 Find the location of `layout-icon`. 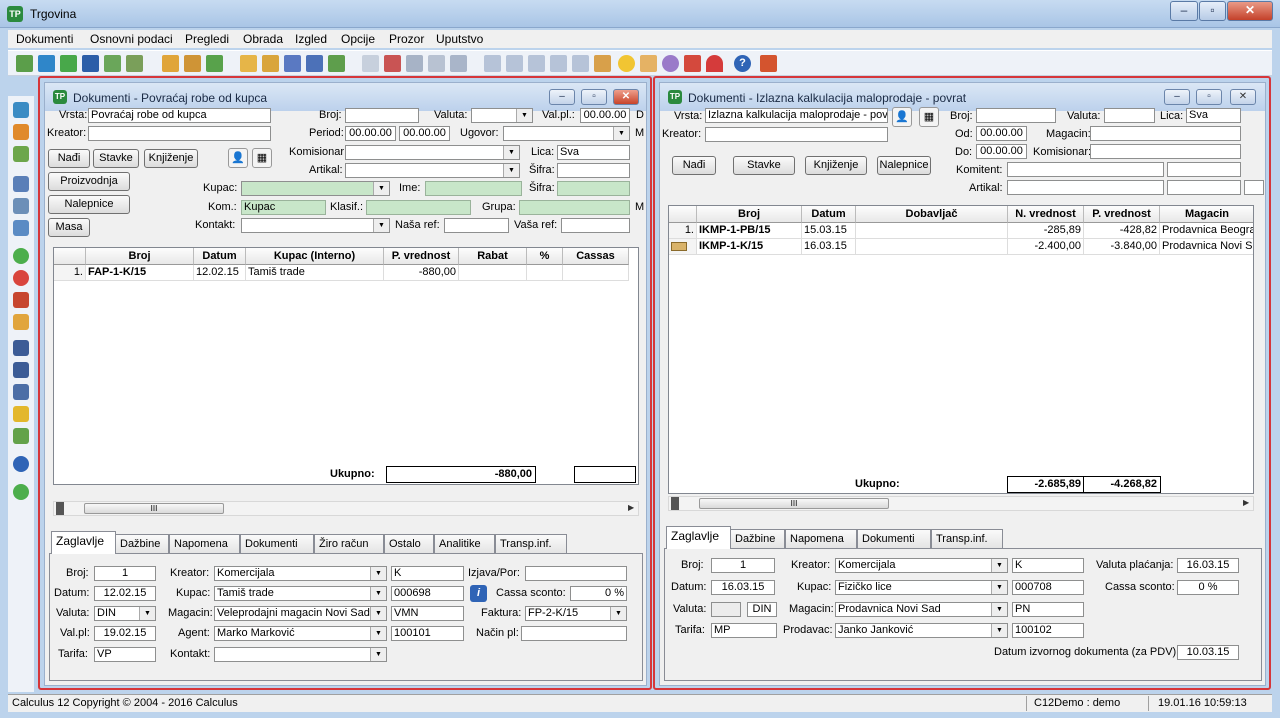

layout-icon is located at coordinates (558, 63).